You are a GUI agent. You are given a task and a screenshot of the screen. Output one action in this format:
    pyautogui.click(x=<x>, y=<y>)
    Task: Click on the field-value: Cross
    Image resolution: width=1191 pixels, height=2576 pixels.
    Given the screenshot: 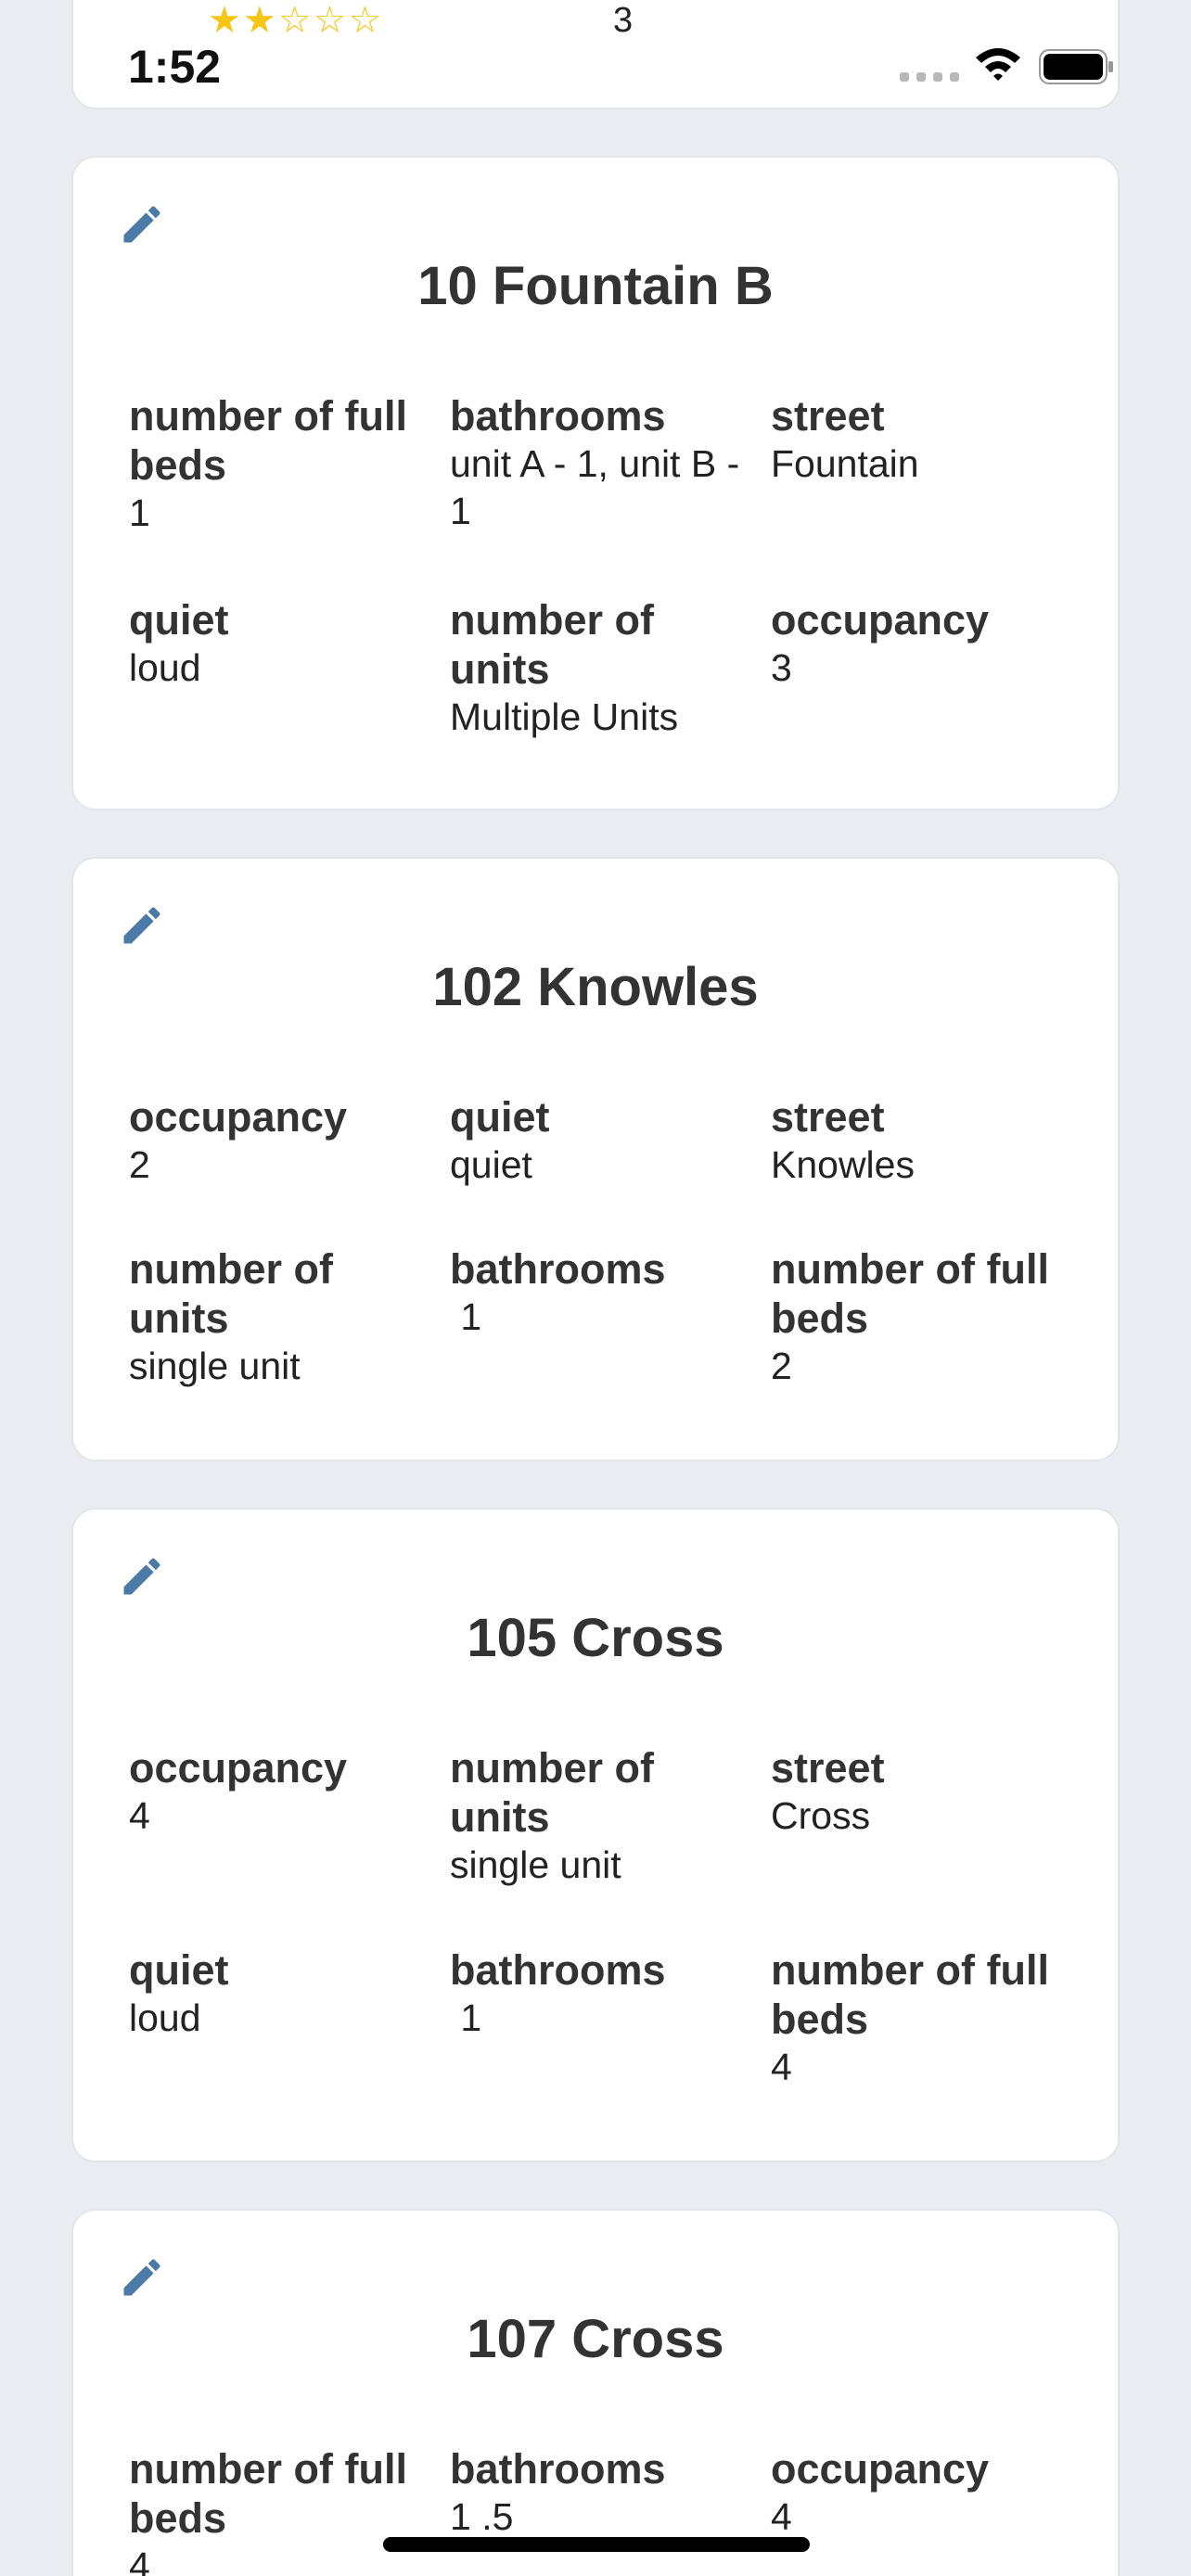 What is the action you would take?
    pyautogui.click(x=821, y=1815)
    